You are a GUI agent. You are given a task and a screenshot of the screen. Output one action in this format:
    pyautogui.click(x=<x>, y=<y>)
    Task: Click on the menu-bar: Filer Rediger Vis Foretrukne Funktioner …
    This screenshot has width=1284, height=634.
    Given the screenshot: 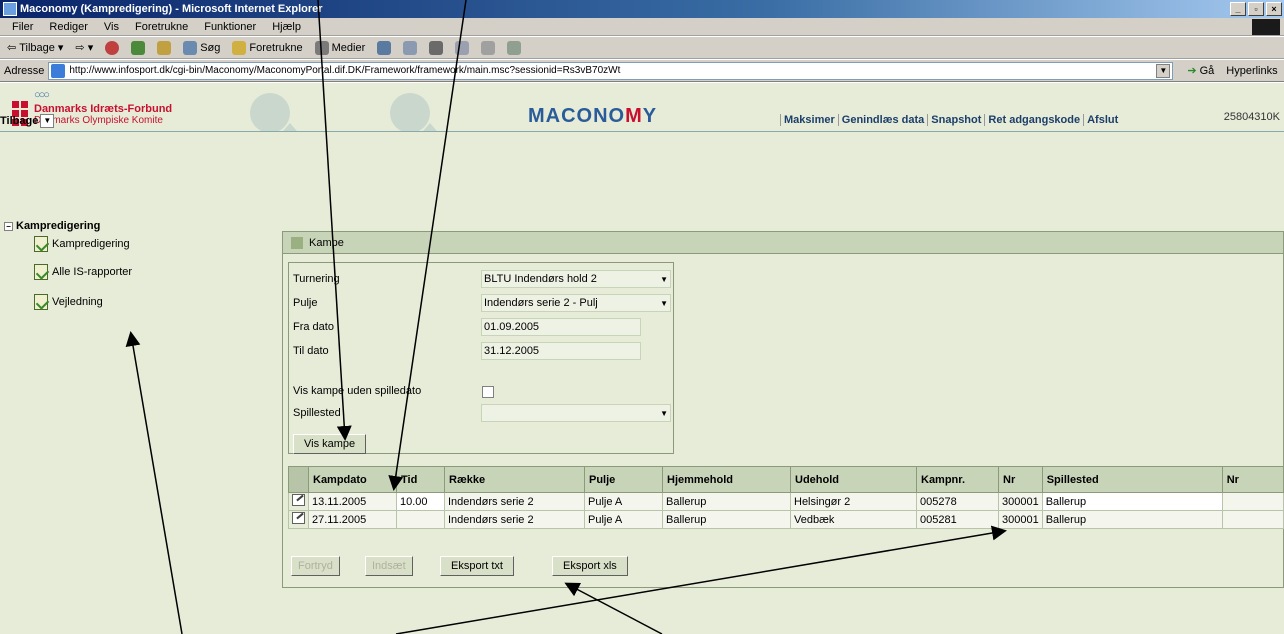 What is the action you would take?
    pyautogui.click(x=642, y=27)
    